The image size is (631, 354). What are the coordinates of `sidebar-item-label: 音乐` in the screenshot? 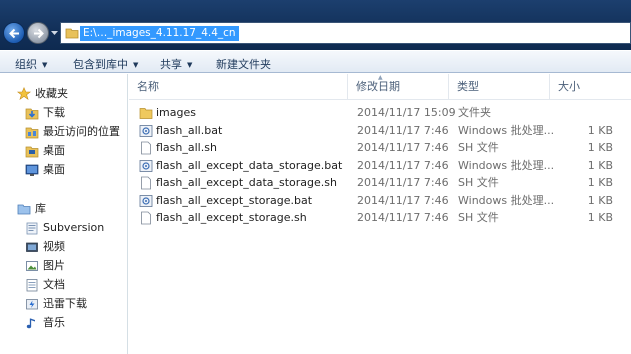 It's located at (54, 322).